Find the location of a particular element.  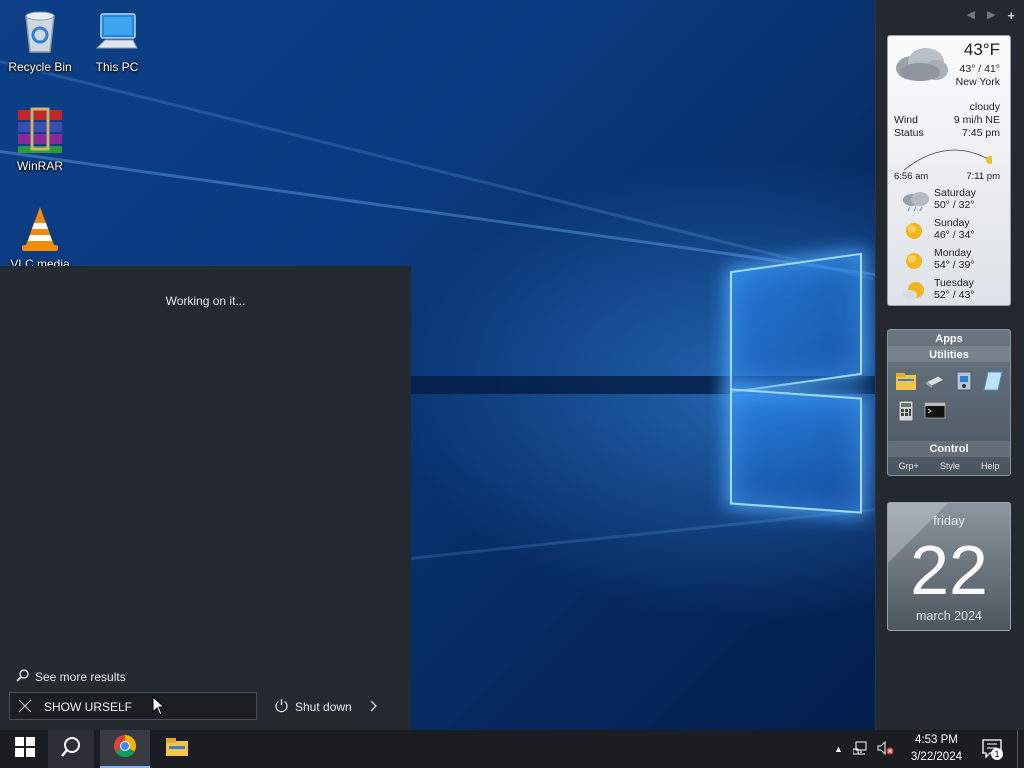

see-more-results-link: See more results is located at coordinates (71, 676).